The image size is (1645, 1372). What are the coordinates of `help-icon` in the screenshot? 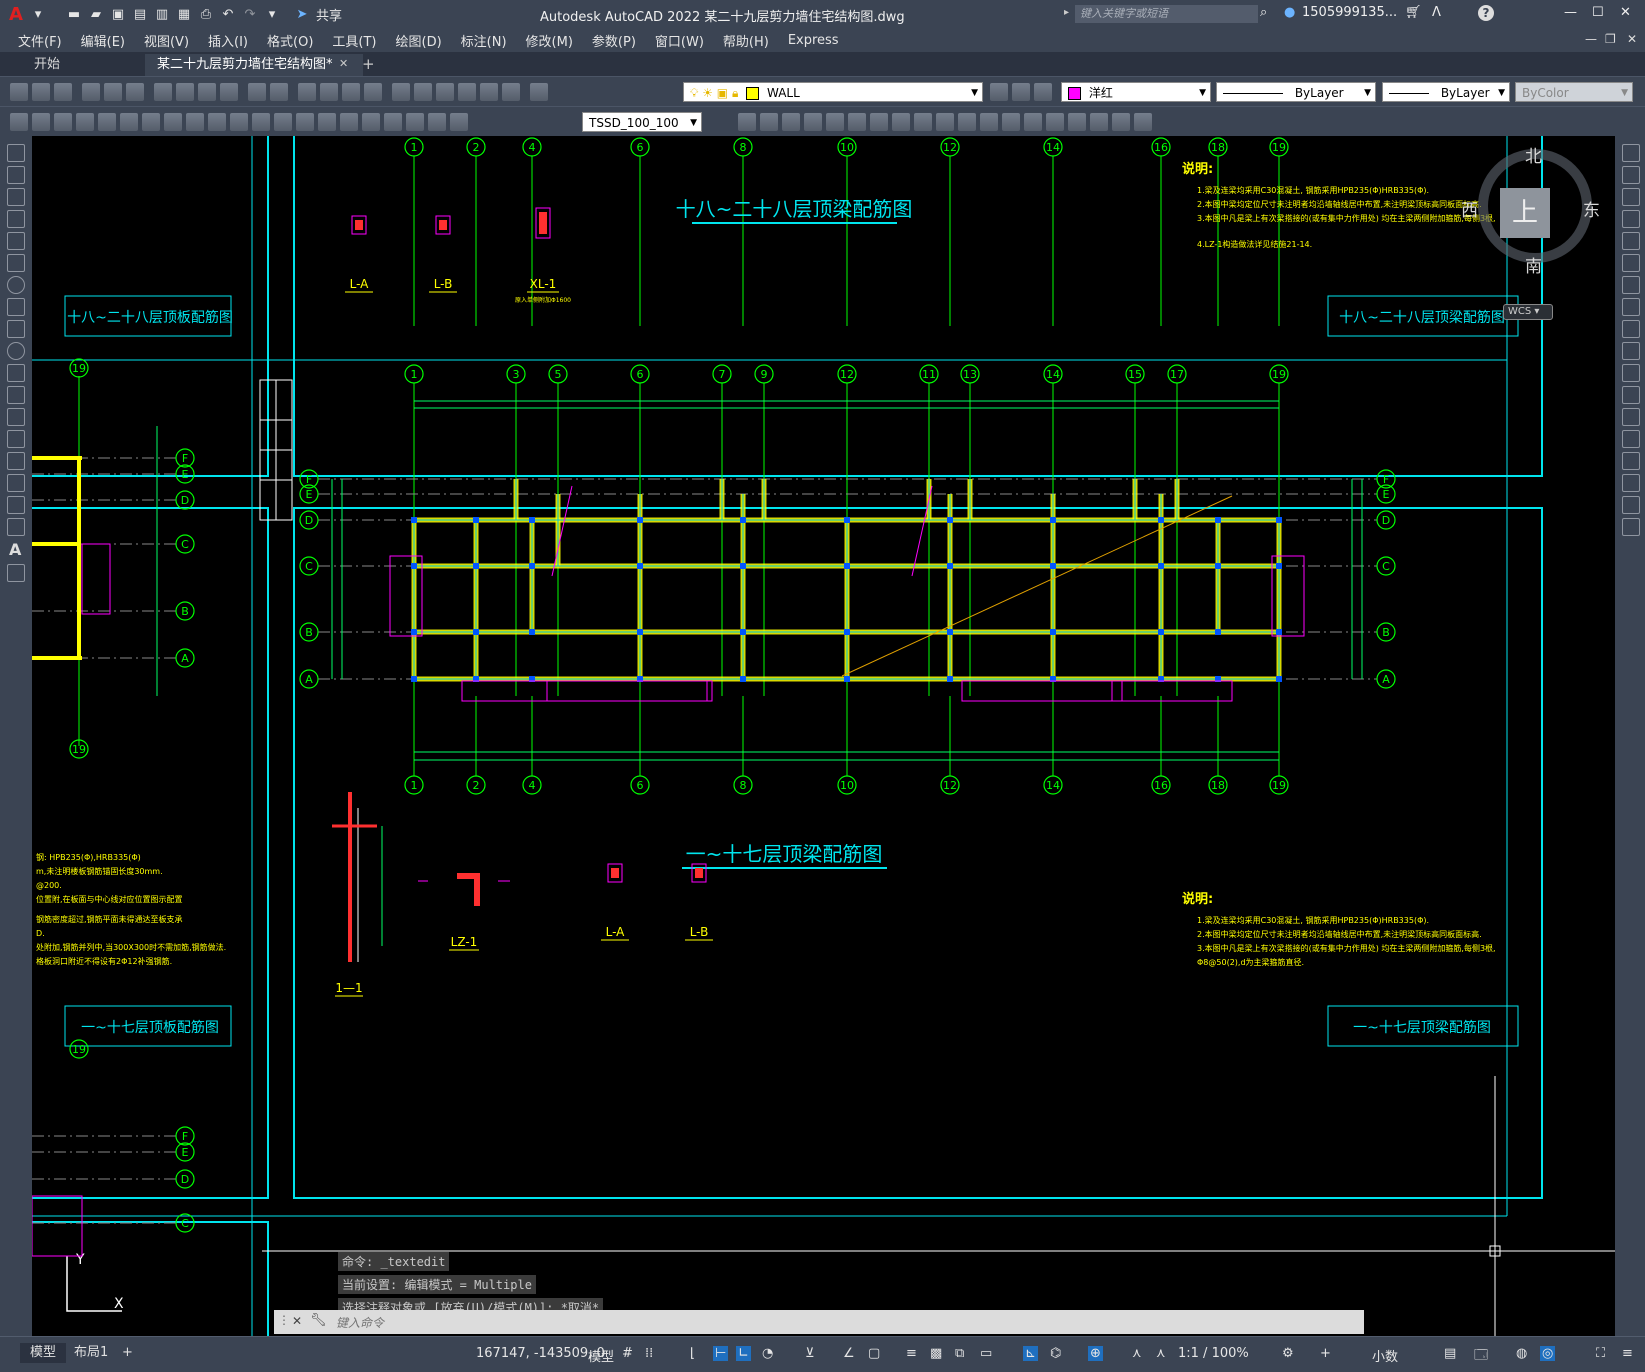 It's located at (511, 92).